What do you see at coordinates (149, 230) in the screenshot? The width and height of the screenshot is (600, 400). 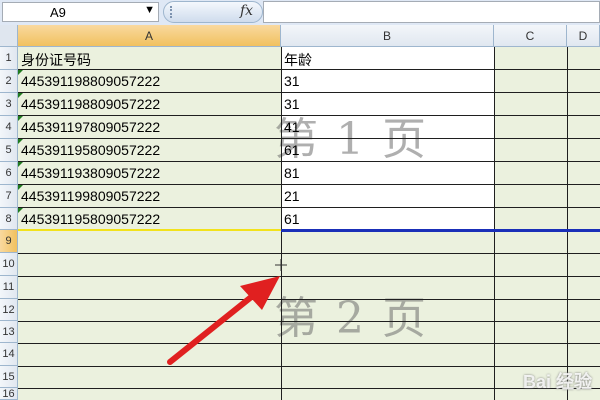 I see `active-cell-border` at bounding box center [149, 230].